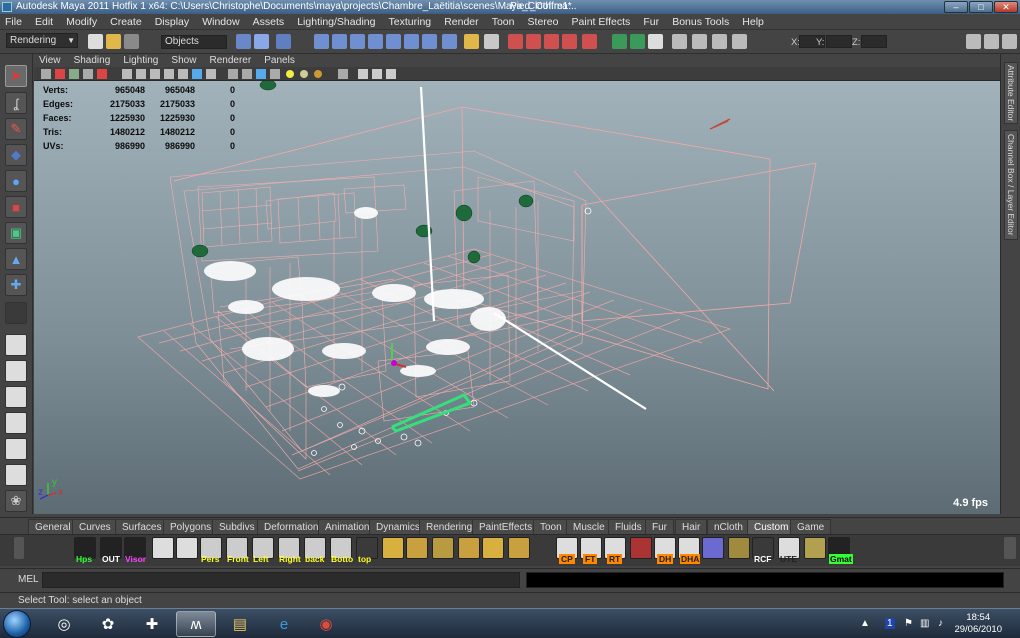 The height and width of the screenshot is (638, 1020). Describe the element at coordinates (908, 623) in the screenshot. I see `tray-flag-icon: ⚑` at that location.